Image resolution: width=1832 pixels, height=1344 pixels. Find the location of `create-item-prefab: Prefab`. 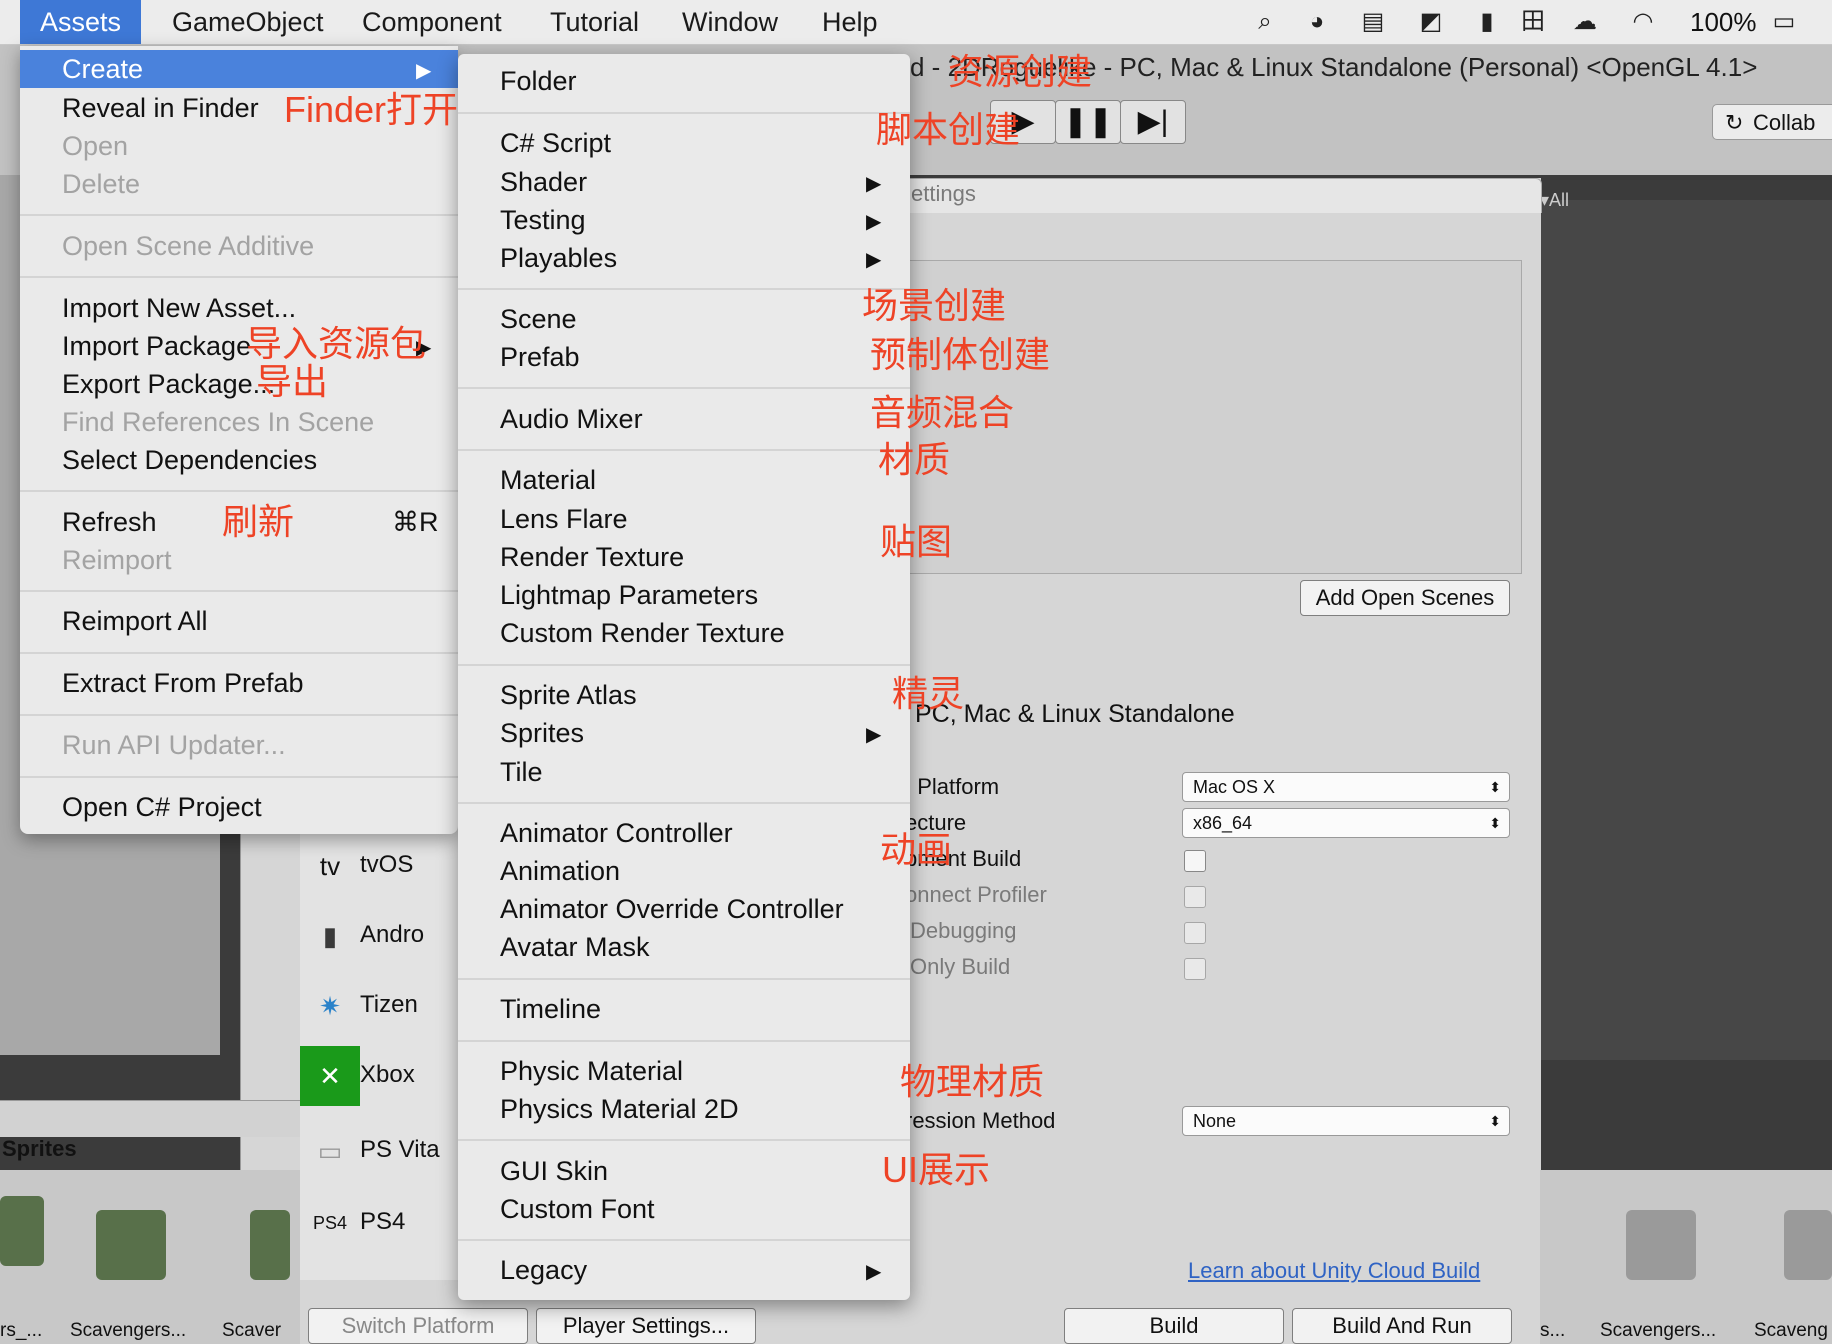

create-item-prefab: Prefab is located at coordinates (540, 357).